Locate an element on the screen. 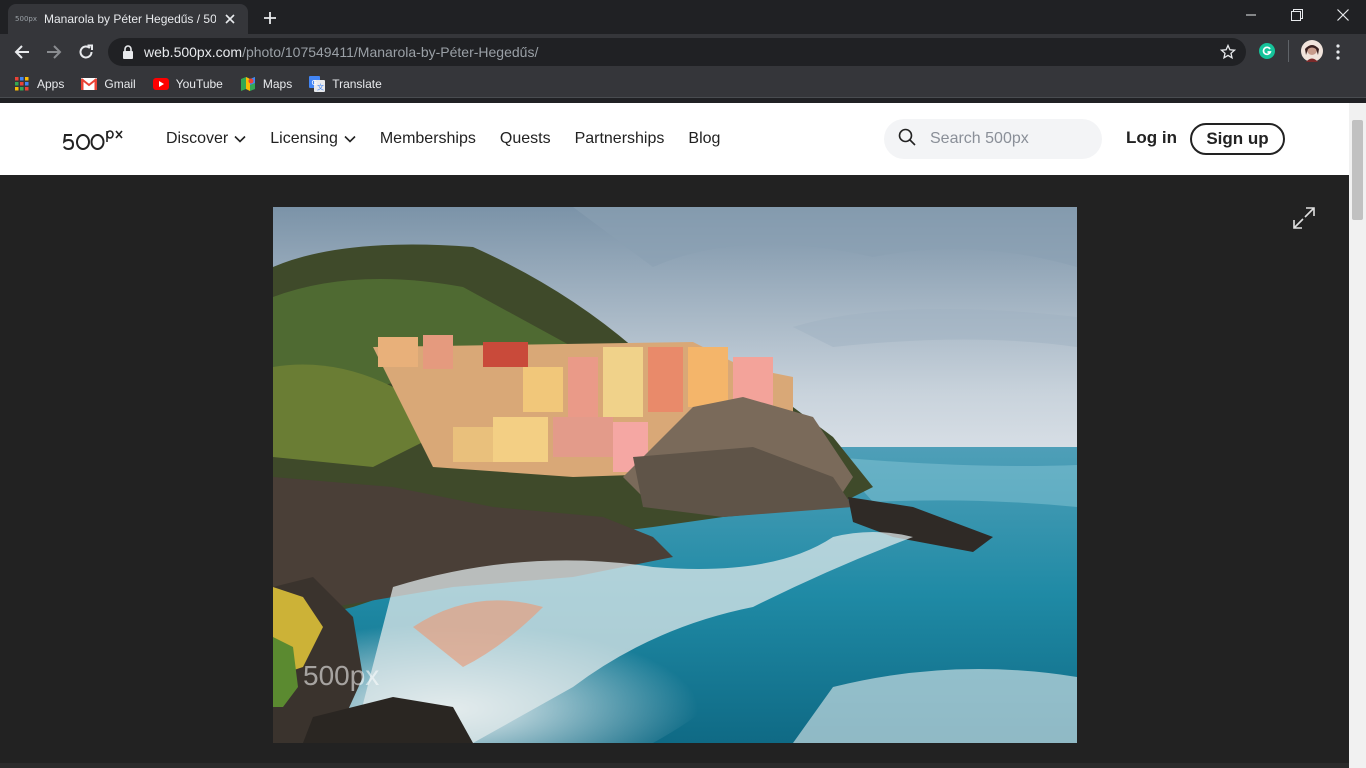 The width and height of the screenshot is (1366, 768). new-tab-button is located at coordinates (270, 18).